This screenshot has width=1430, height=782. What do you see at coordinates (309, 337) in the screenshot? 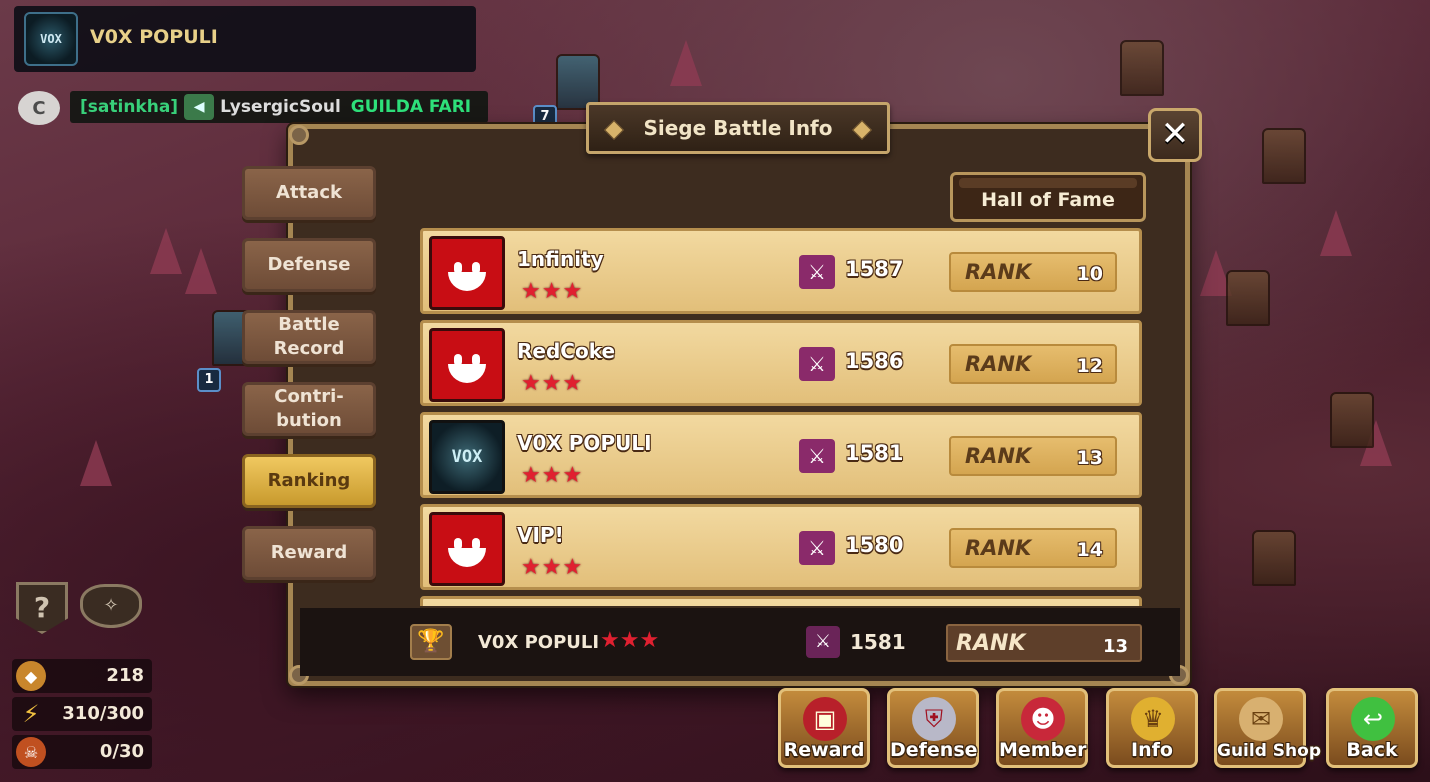
I see `tab-battle-record: Battle Record` at bounding box center [309, 337].